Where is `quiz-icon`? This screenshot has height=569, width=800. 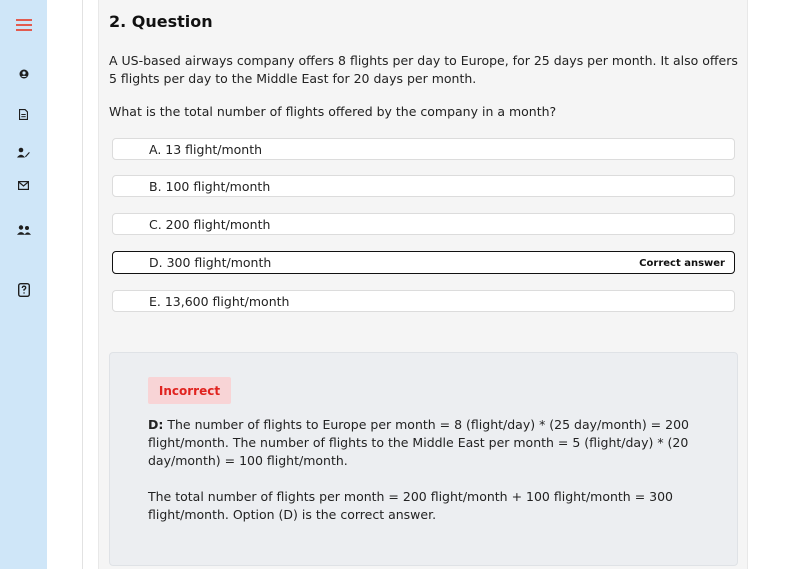 quiz-icon is located at coordinates (23, 290).